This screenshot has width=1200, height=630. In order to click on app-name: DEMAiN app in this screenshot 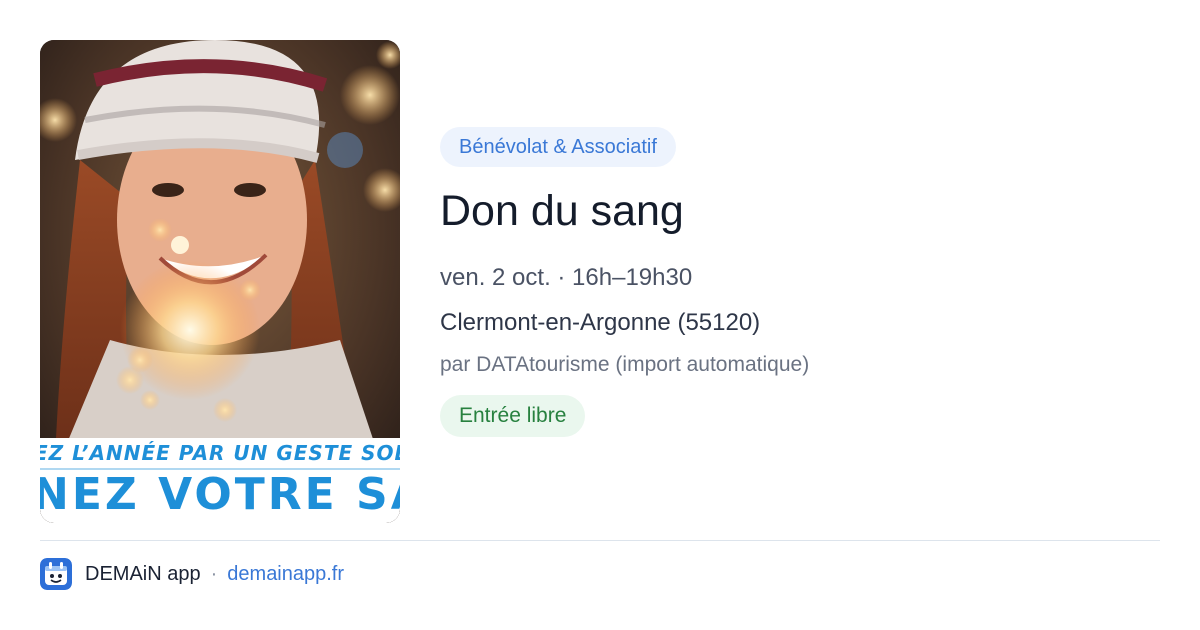, I will do `click(143, 573)`.